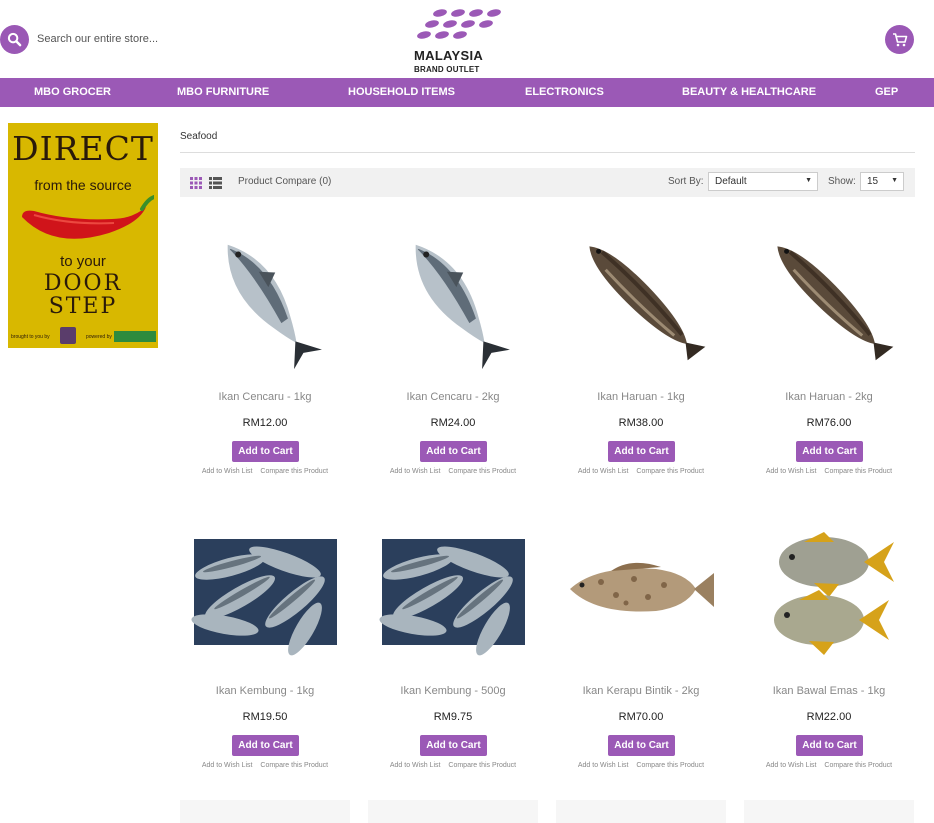 The width and height of the screenshot is (934, 823). Describe the element at coordinates (886, 92) in the screenshot. I see `nav-item-gep: GEP` at that location.